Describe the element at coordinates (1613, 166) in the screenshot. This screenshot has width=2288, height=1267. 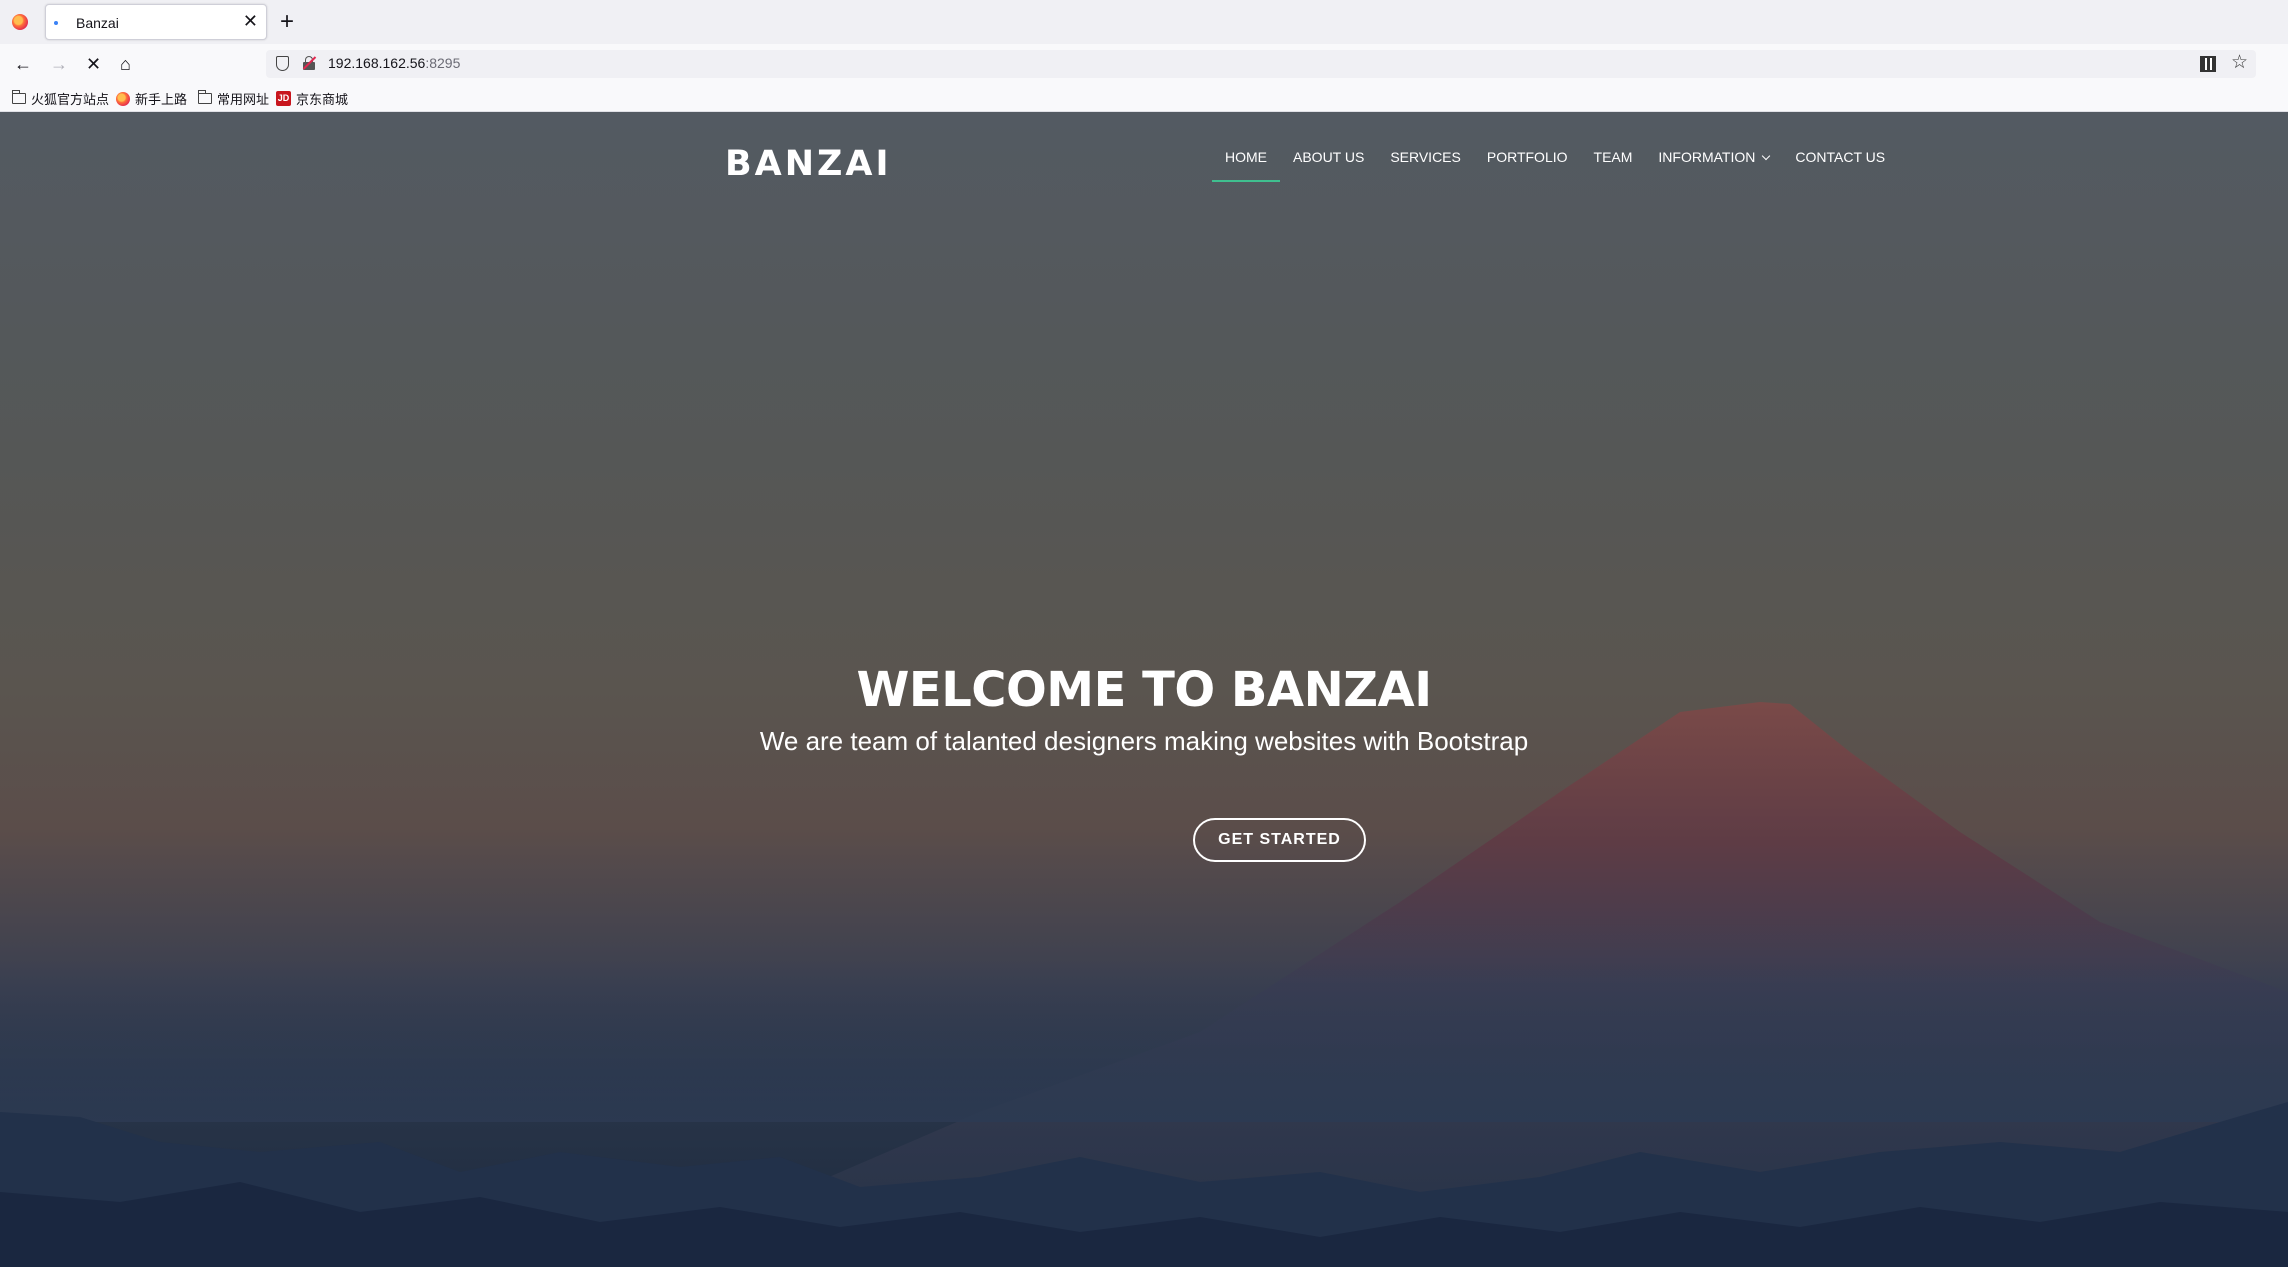
I see `menu-item-team: TEAM` at that location.